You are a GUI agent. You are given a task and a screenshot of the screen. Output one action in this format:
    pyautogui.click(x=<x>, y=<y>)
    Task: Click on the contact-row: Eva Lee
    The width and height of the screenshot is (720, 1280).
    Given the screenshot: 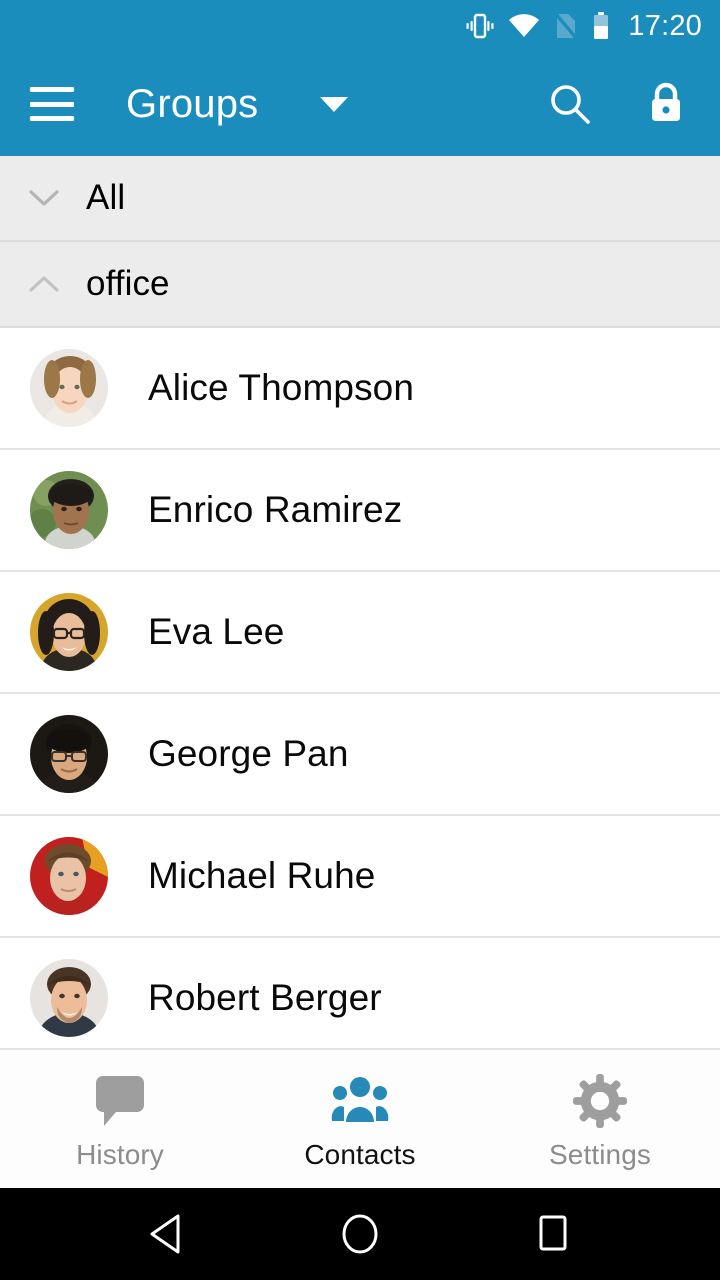 What is the action you would take?
    pyautogui.click(x=360, y=633)
    